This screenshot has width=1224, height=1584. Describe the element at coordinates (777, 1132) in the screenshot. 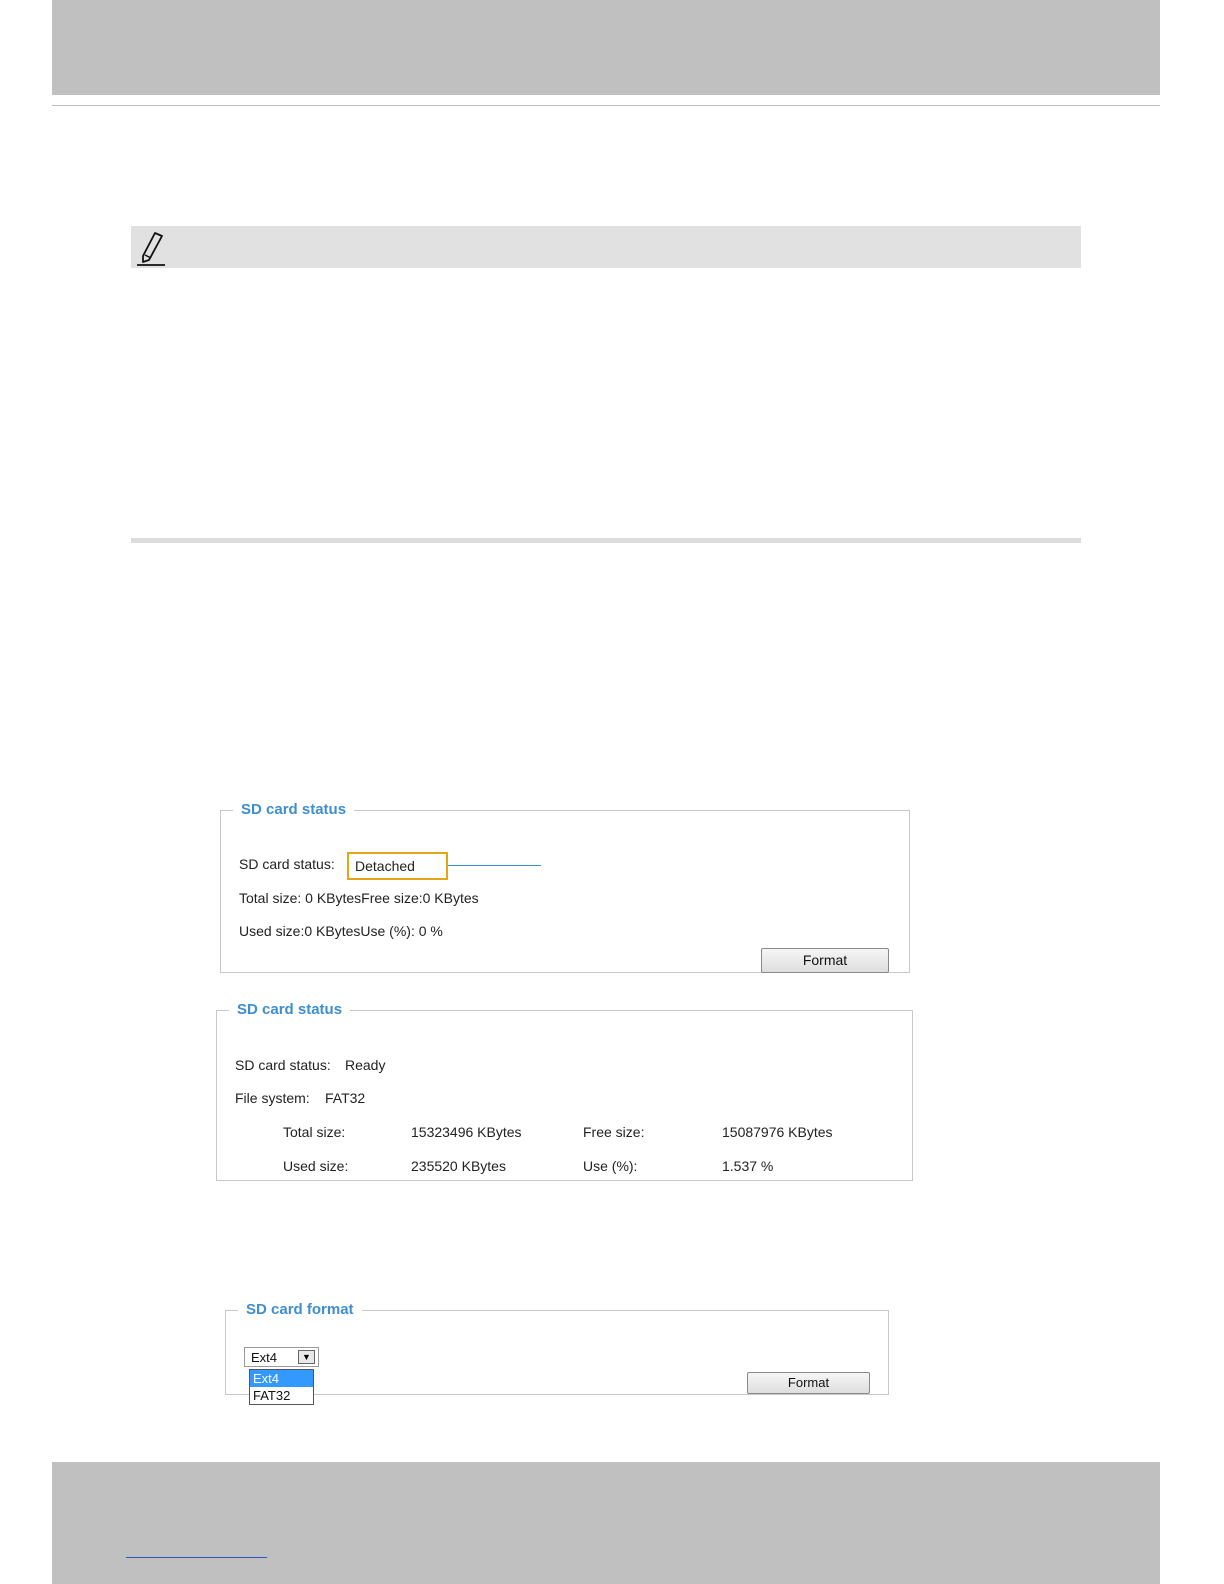

I see `free-size-value: 15087976 KBytes` at that location.